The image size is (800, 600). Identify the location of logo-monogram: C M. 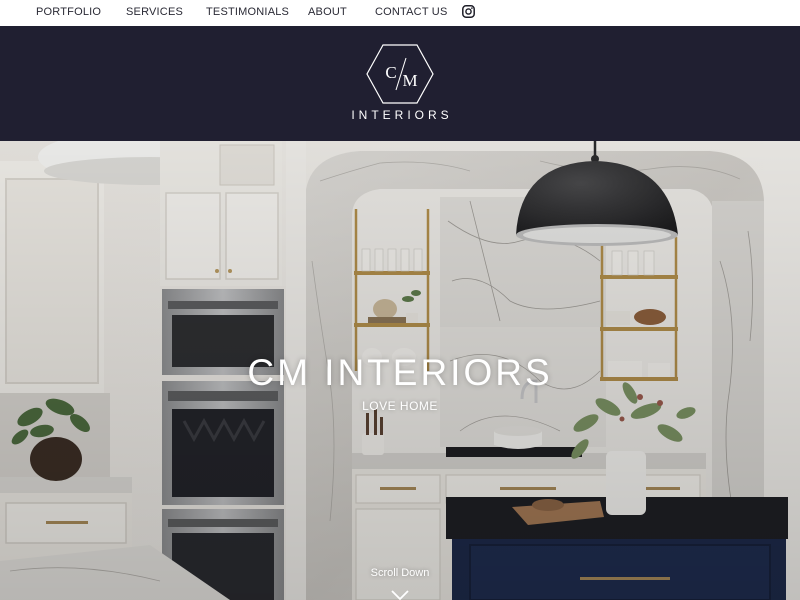
(400, 74).